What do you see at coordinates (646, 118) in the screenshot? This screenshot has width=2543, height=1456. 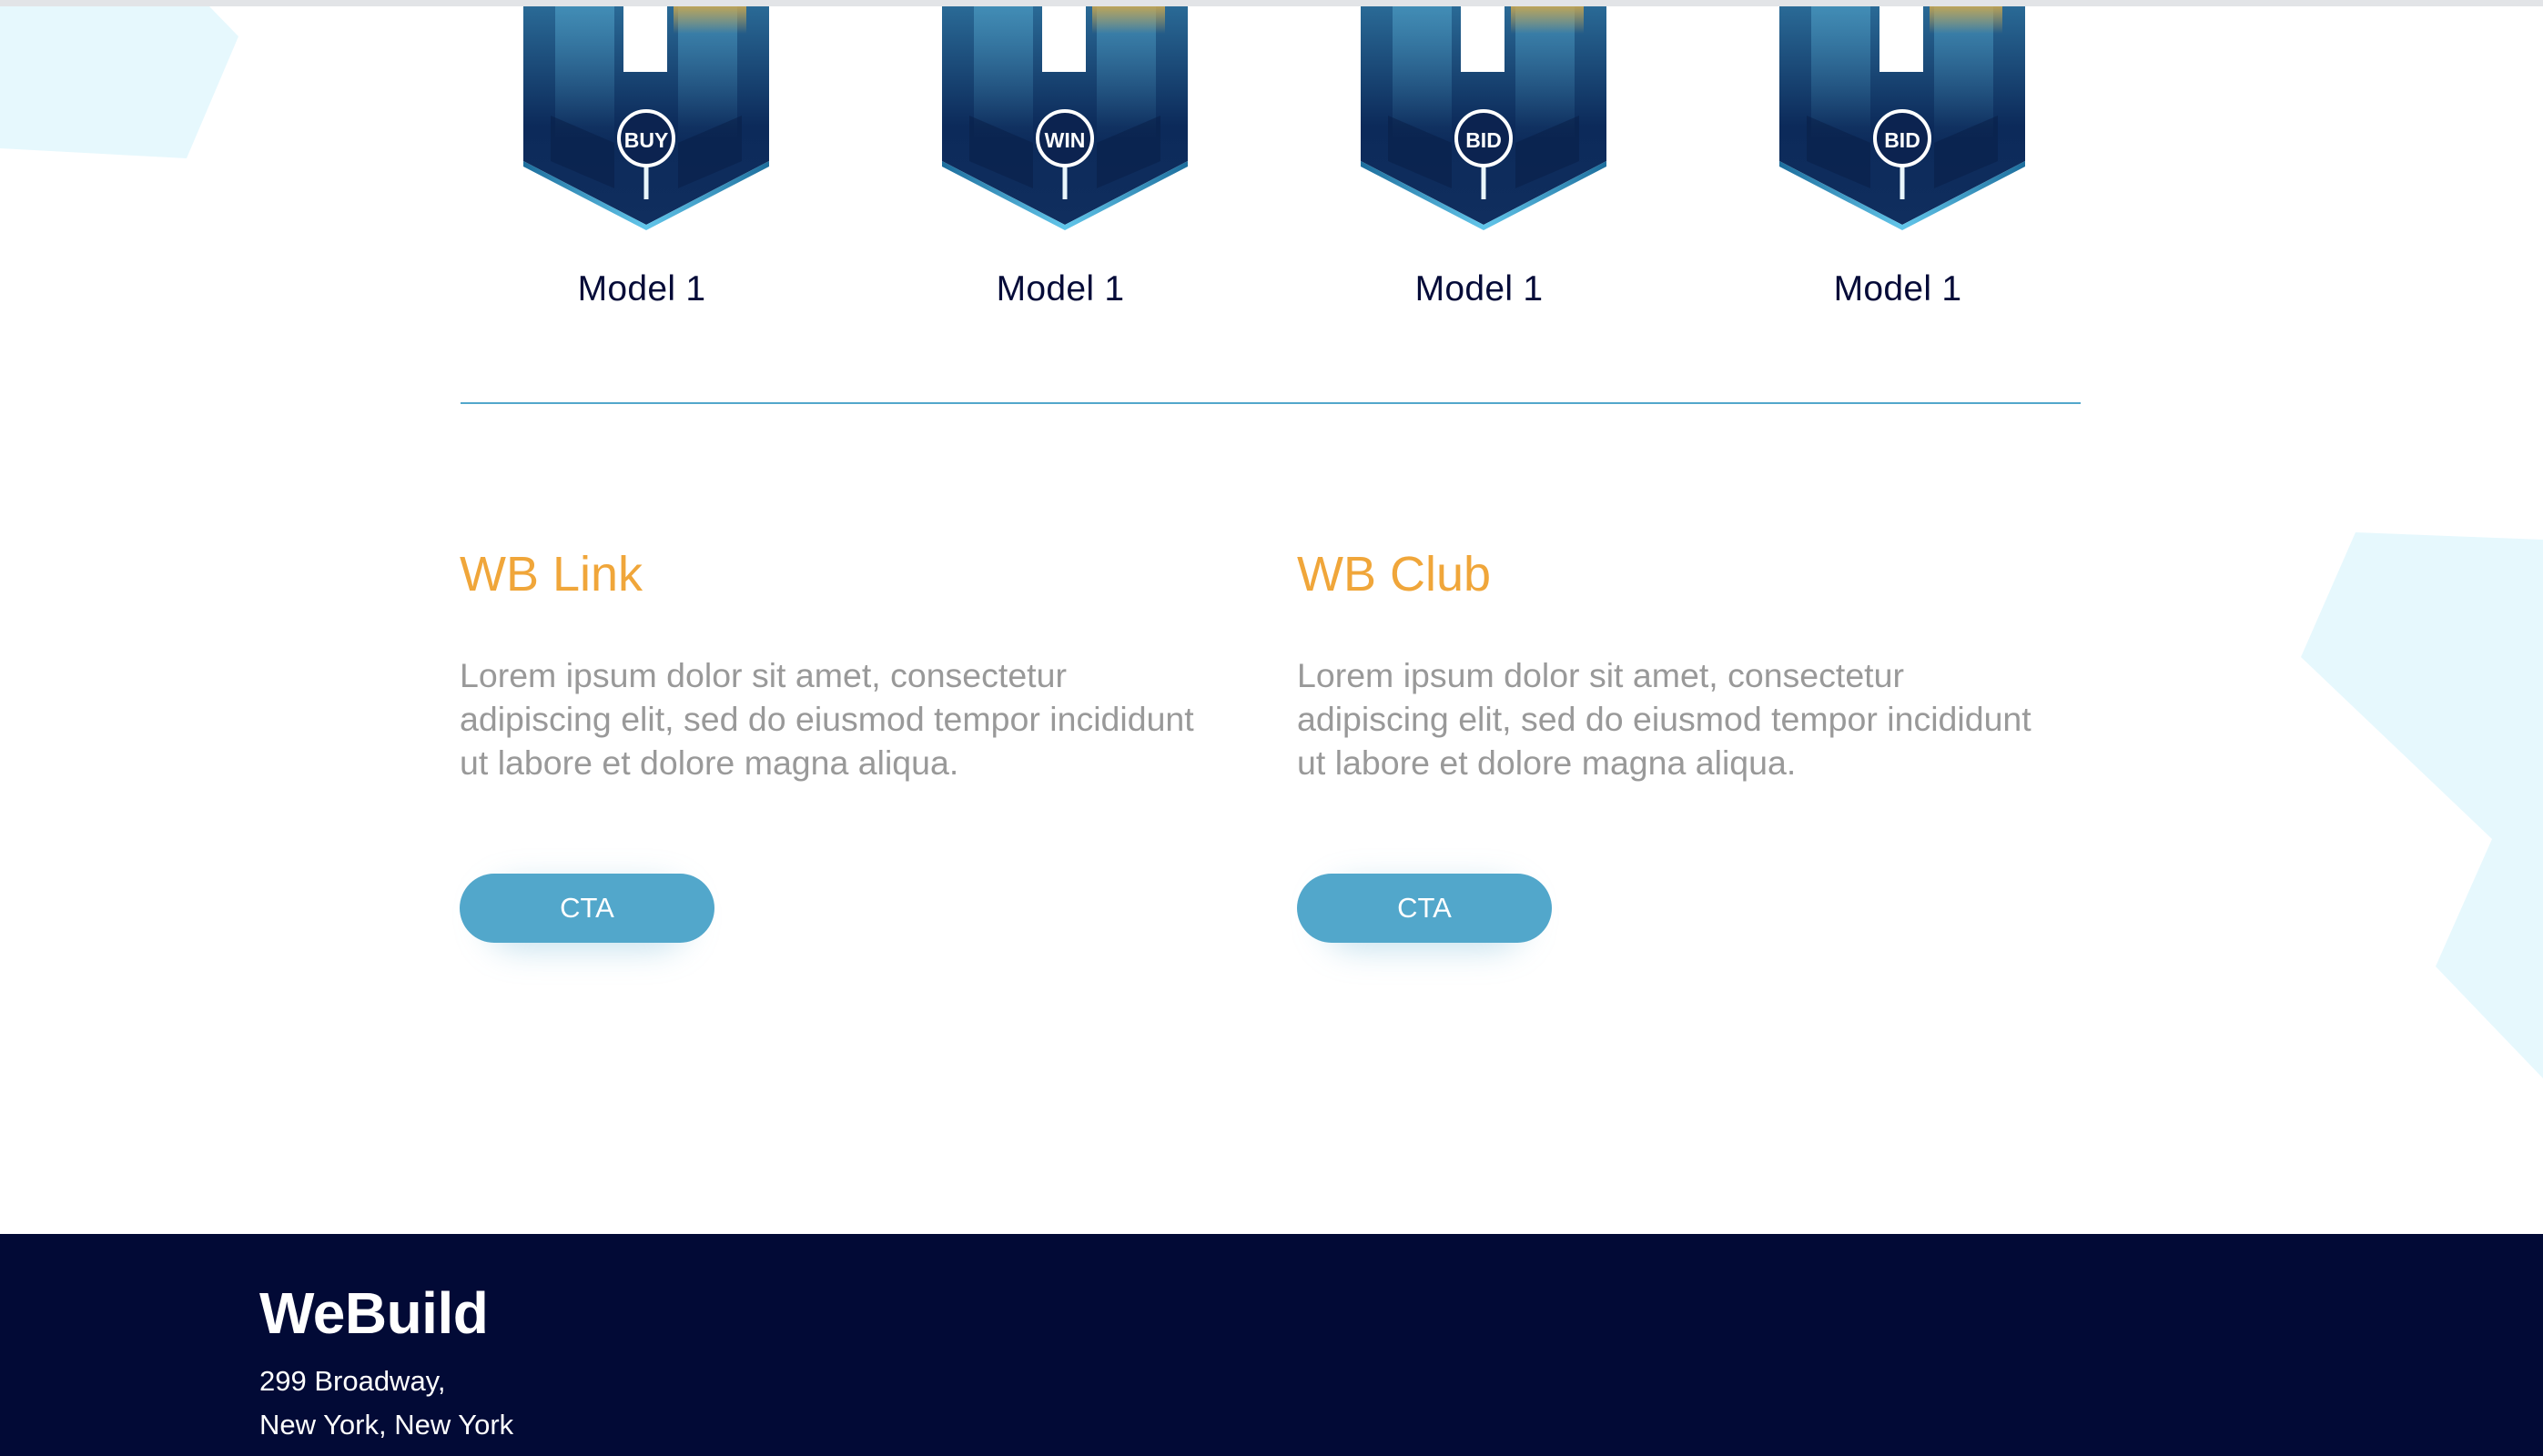 I see `buy-badge-icon: BUY` at bounding box center [646, 118].